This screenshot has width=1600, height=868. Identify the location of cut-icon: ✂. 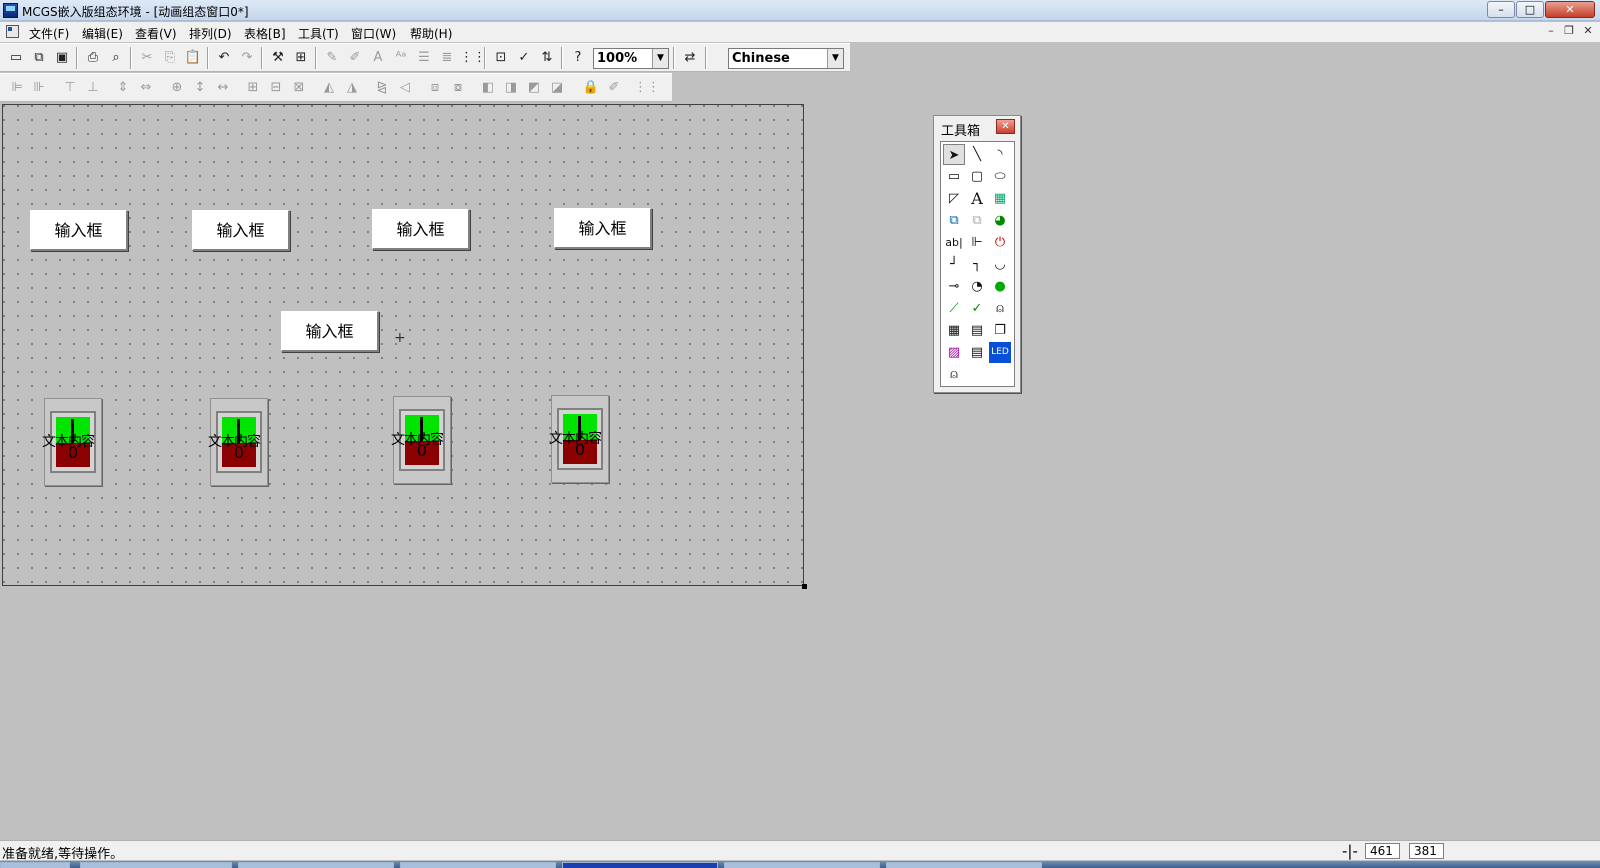
(147, 58).